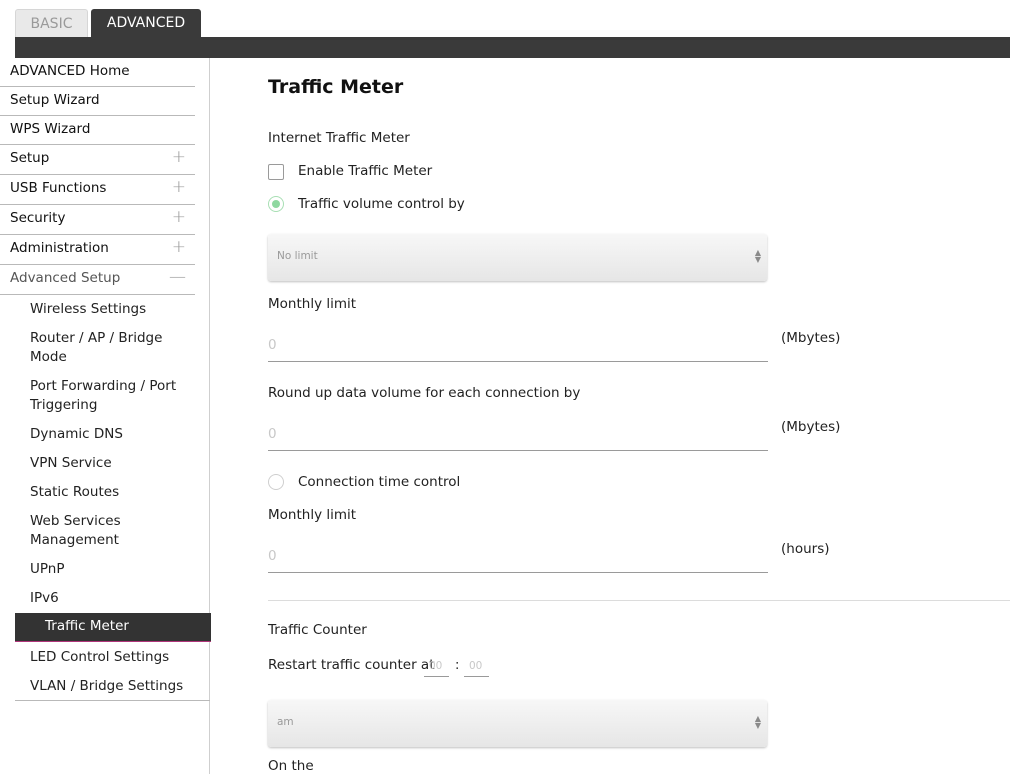 The image size is (1010, 774). I want to click on sidebar-item-label: Administration, so click(59, 248).